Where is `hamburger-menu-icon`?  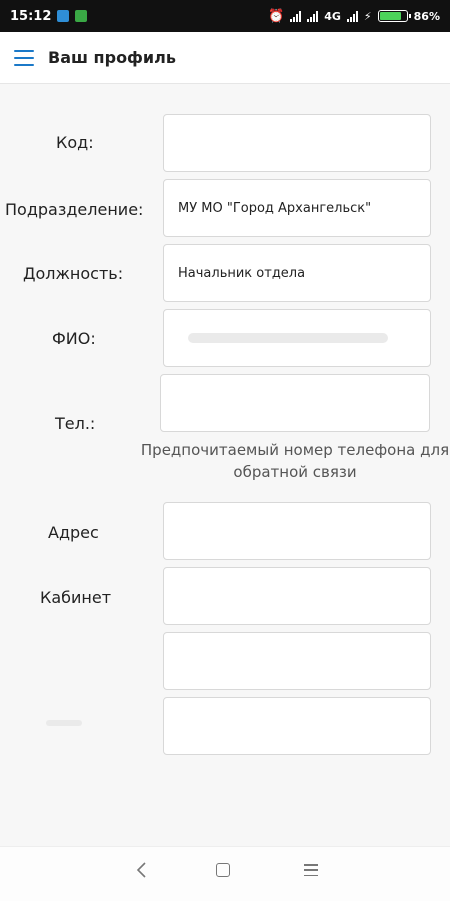
hamburger-menu-icon is located at coordinates (24, 57).